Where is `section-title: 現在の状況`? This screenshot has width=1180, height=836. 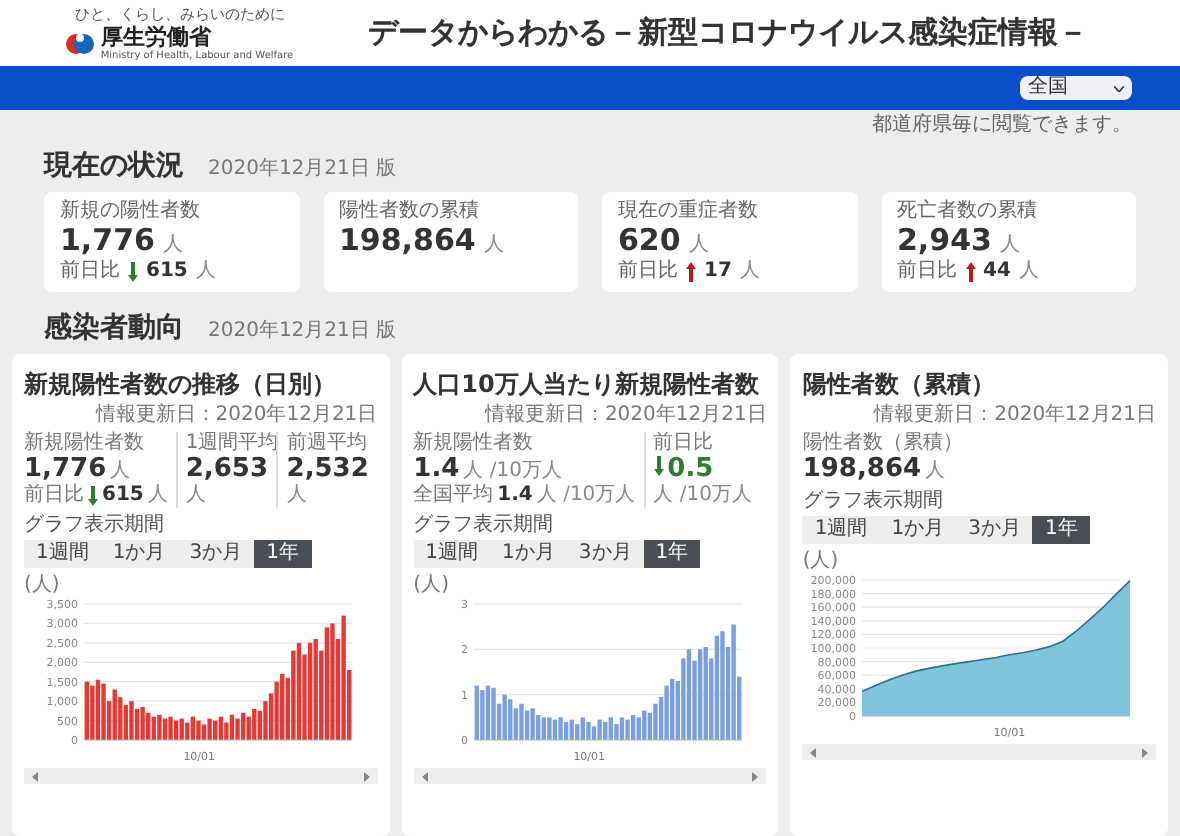 section-title: 現在の状況 is located at coordinates (114, 167).